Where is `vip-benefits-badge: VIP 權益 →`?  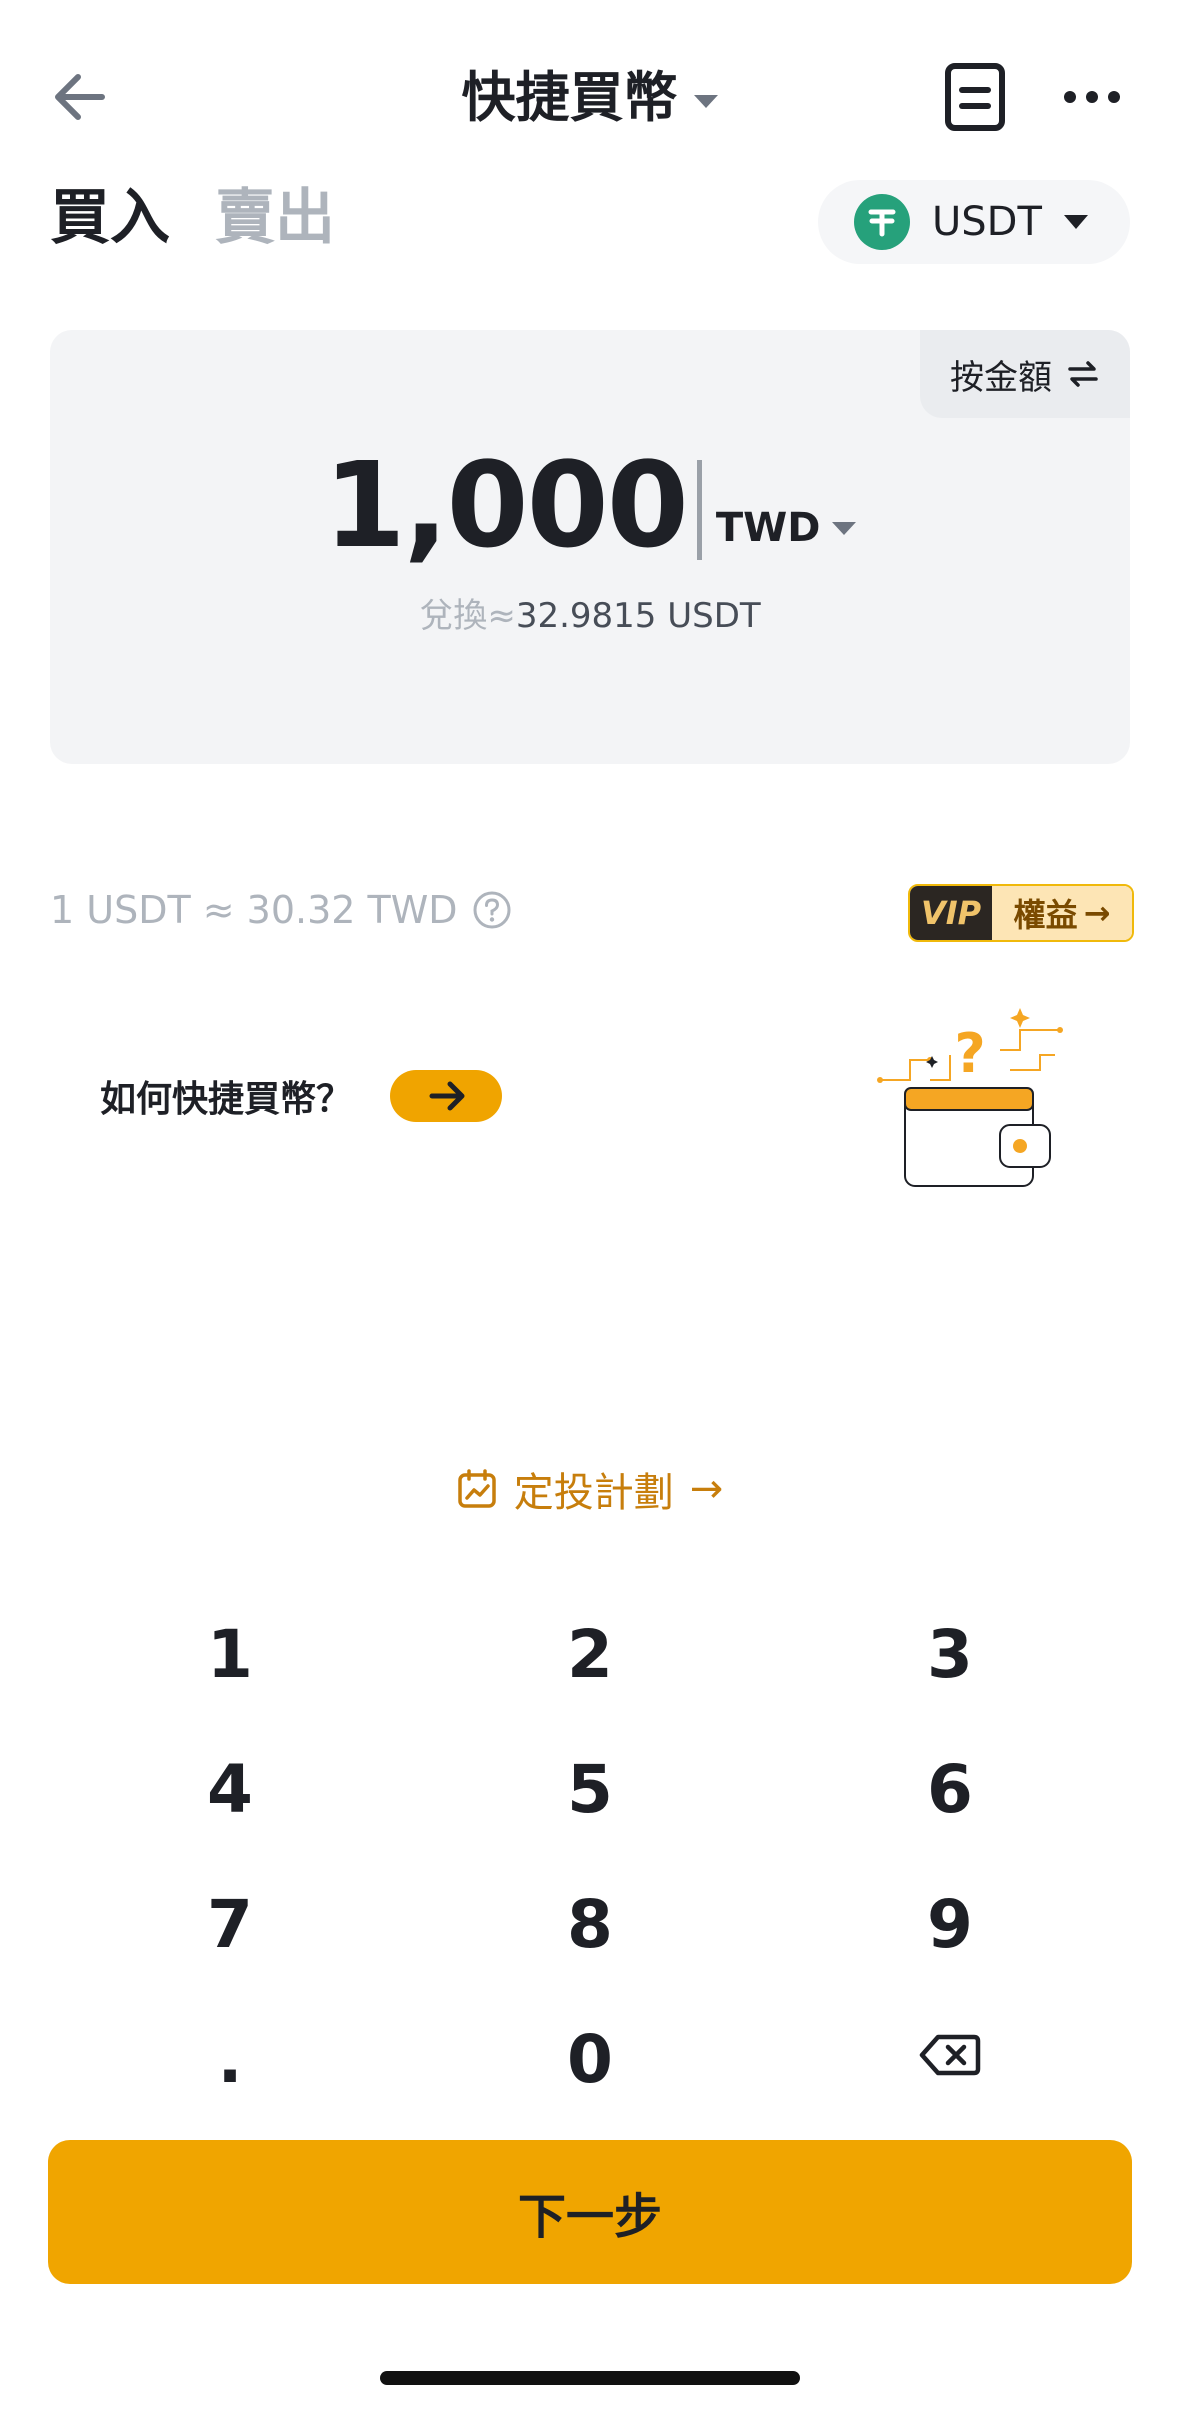
vip-benefits-badge: VIP 權益 → is located at coordinates (1021, 913).